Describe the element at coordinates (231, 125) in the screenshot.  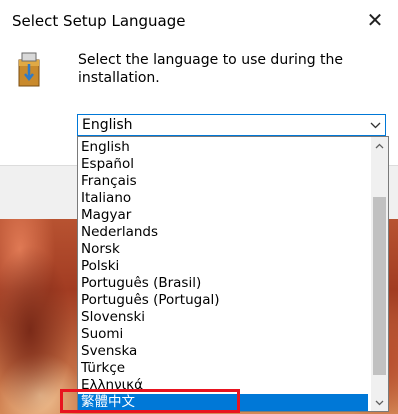
I see `language-select: English` at that location.